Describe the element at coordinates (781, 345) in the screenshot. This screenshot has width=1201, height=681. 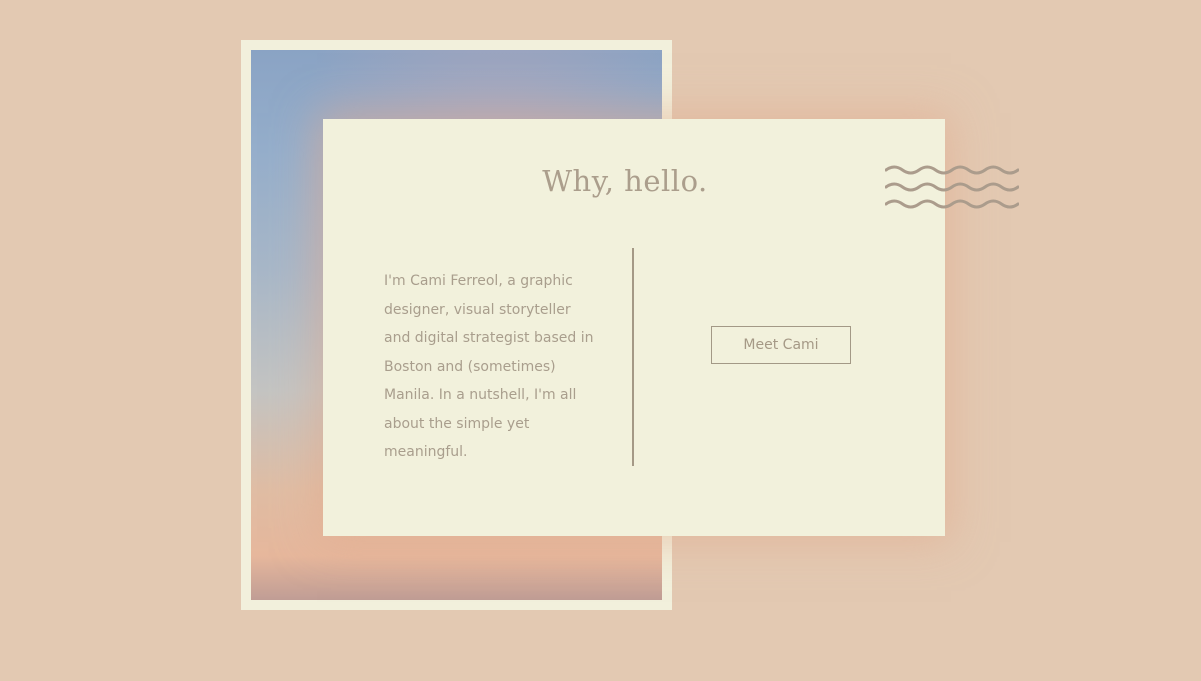
I see `meet-cami-button: Meet Cami` at that location.